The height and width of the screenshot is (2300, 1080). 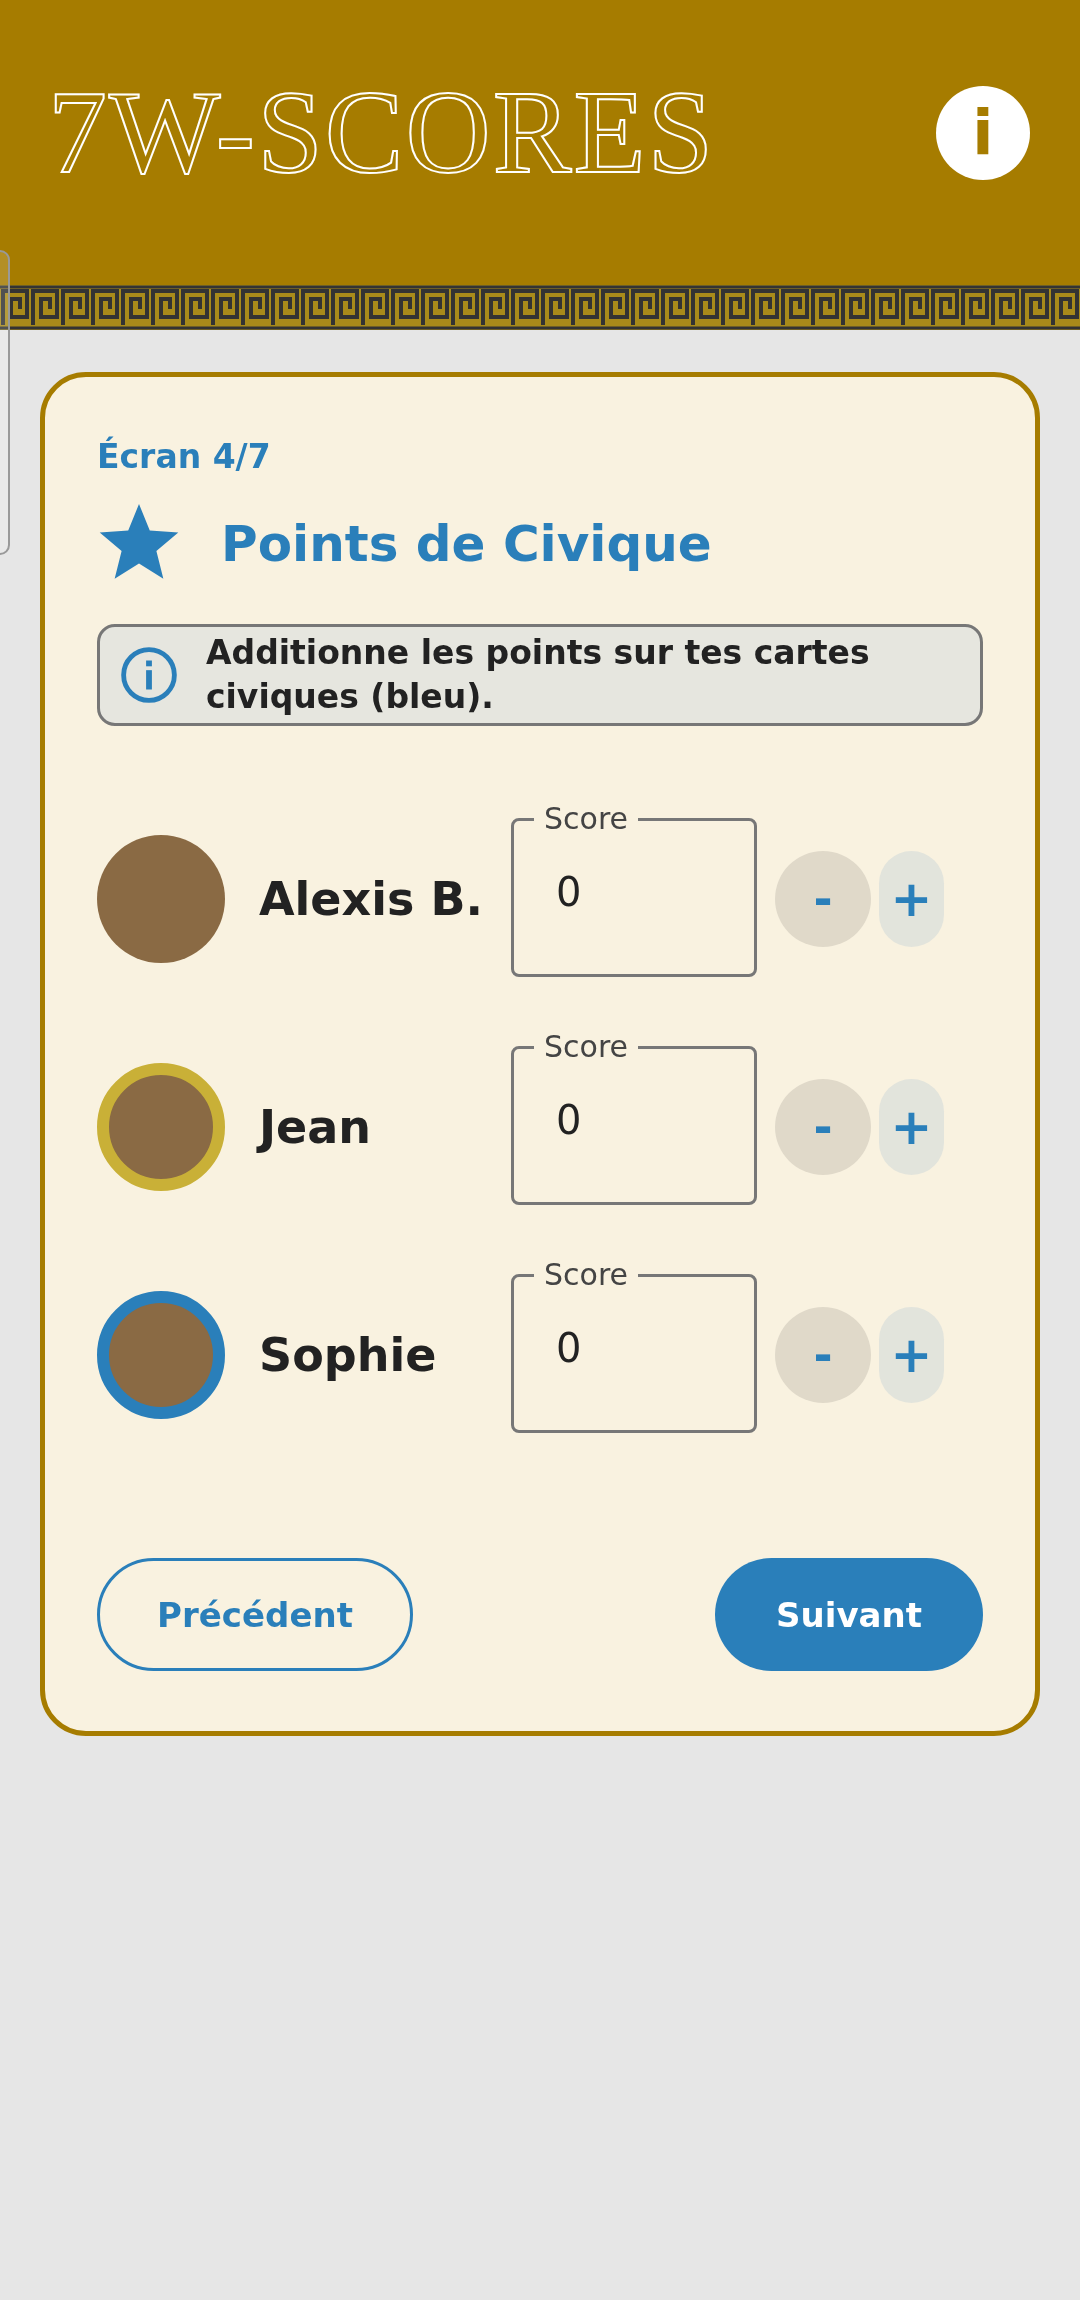 What do you see at coordinates (371, 899) in the screenshot?
I see `player-name: Alexis B.` at bounding box center [371, 899].